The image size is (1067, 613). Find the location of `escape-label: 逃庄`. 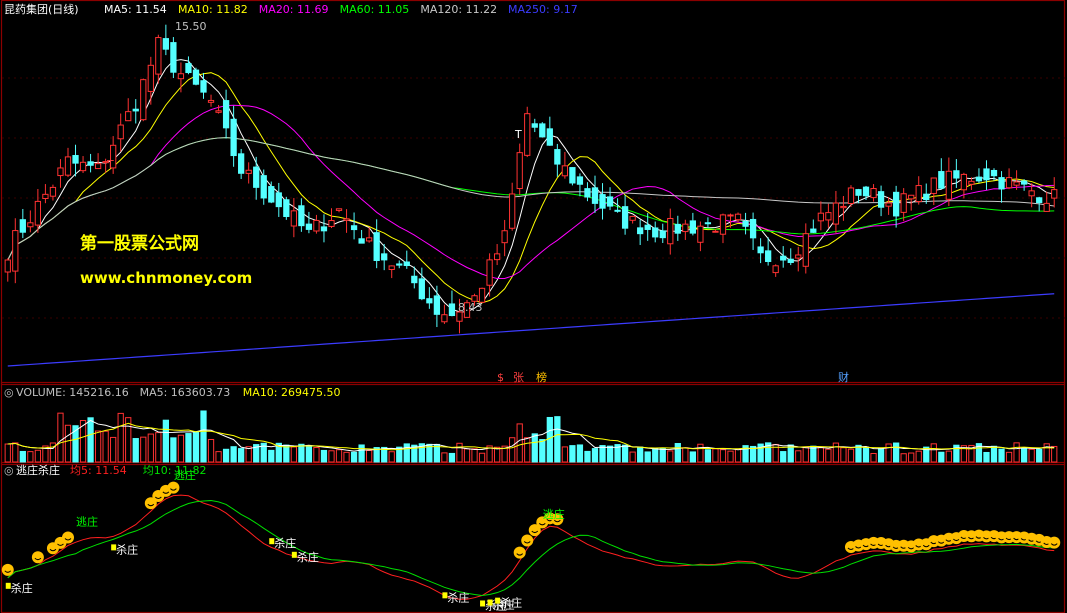

escape-label: 逃庄 is located at coordinates (87, 521).